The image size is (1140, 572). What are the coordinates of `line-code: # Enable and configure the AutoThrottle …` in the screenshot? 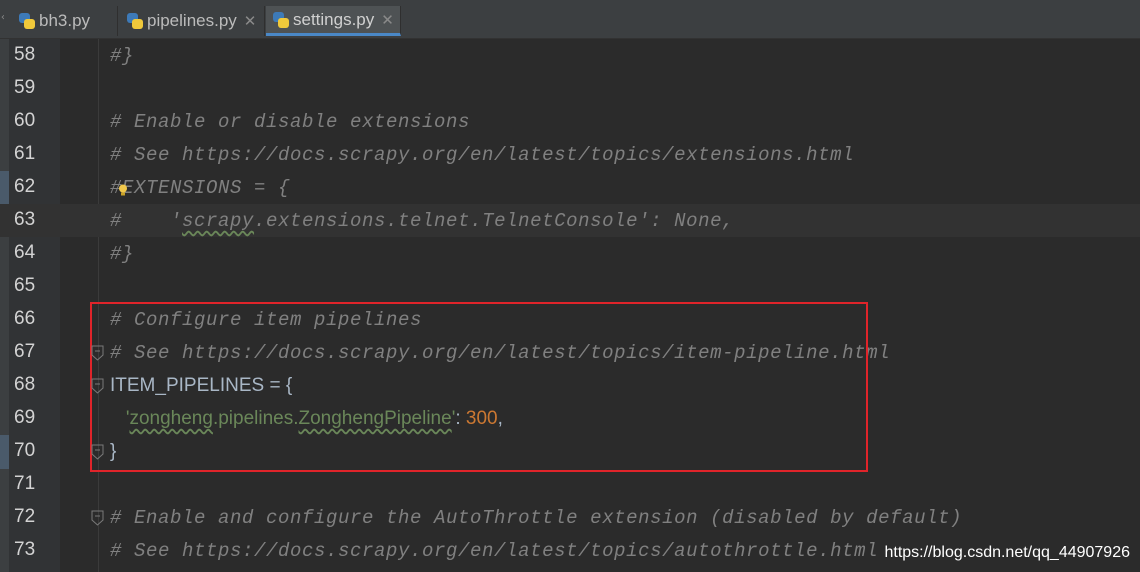 It's located at (536, 517).